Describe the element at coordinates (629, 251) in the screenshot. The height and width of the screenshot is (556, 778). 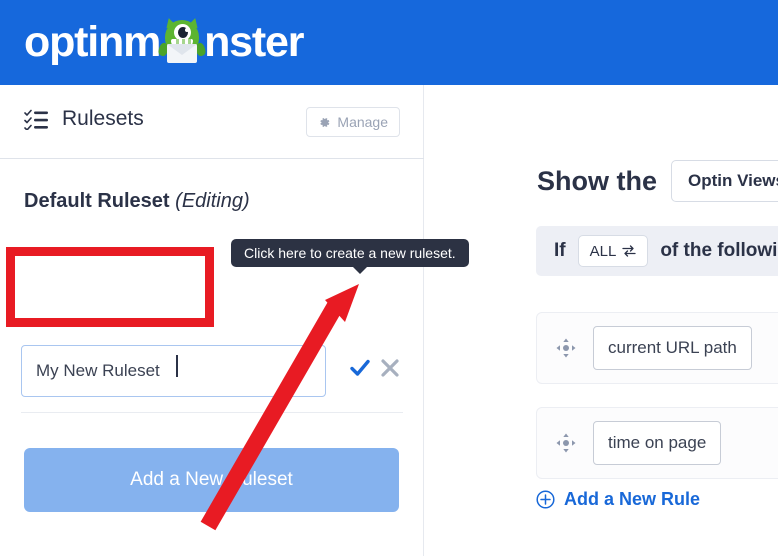
I see `swap-icon` at that location.